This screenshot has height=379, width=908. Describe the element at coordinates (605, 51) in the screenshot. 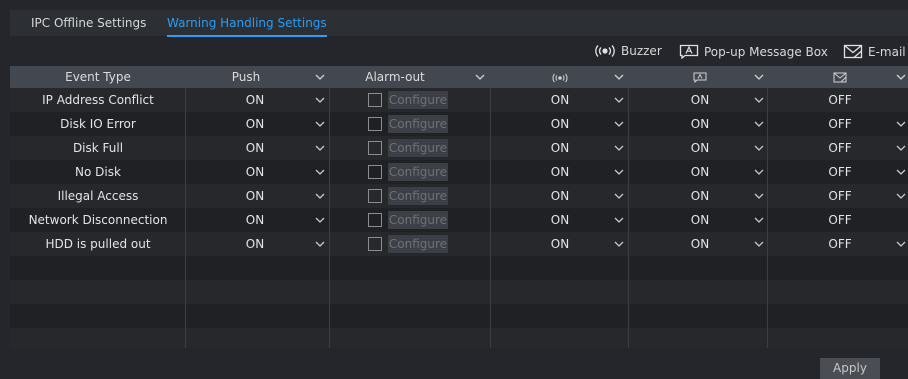

I see `buzzer-icon` at that location.